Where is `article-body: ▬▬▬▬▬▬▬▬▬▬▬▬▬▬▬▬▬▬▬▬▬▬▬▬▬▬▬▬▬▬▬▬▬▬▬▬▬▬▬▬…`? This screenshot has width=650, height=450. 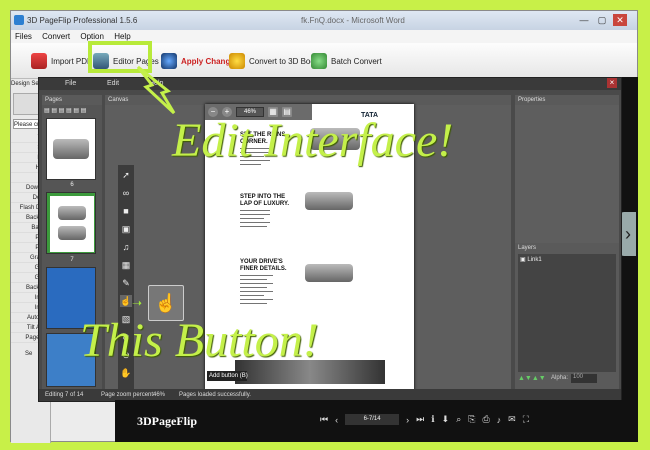
article-body: ▬▬▬▬▬▬▬▬▬▬▬▬▬▬▬▬▬▬▬▬▬▬▬▬▬▬▬▬▬▬▬▬▬▬▬▬▬▬▬▬… is located at coordinates (255, 218).